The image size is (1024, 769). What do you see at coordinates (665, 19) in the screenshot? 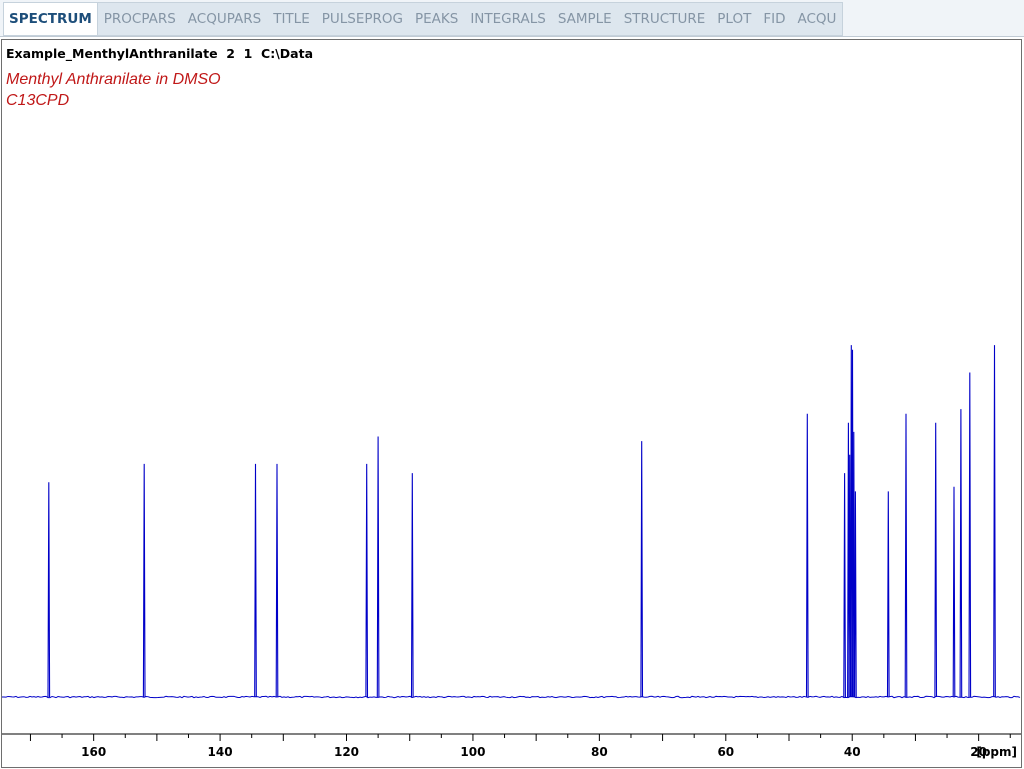
I see `tab-structure: STRUCTURE` at bounding box center [665, 19].